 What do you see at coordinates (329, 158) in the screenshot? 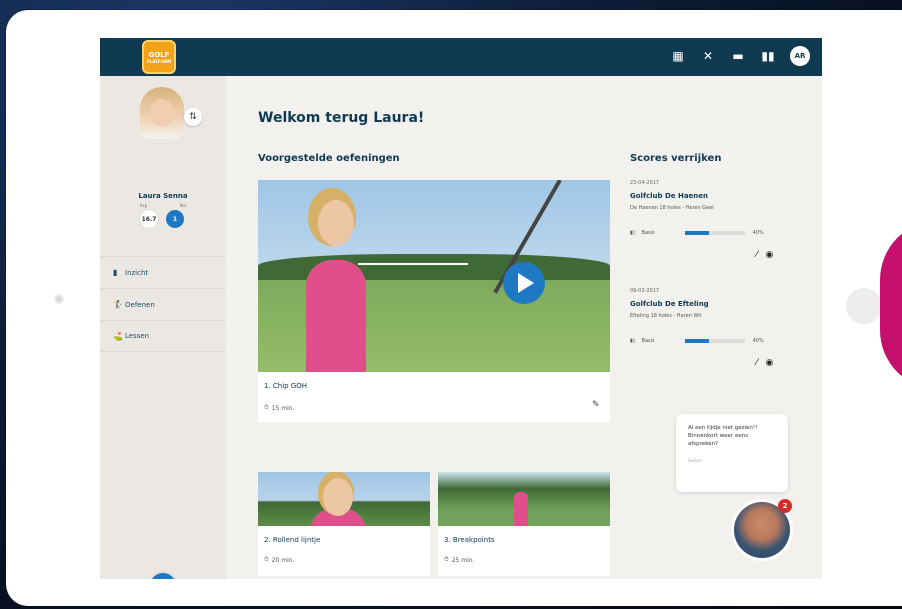
I see `exercises-title: Voorgestelde oefeningen` at bounding box center [329, 158].